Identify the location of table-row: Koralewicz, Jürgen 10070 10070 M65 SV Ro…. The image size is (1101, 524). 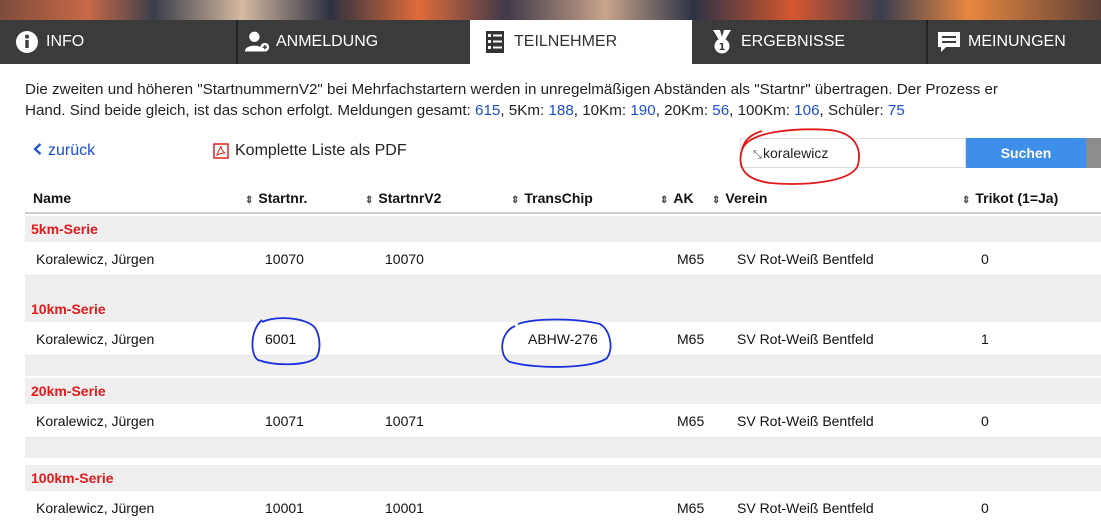
(563, 259).